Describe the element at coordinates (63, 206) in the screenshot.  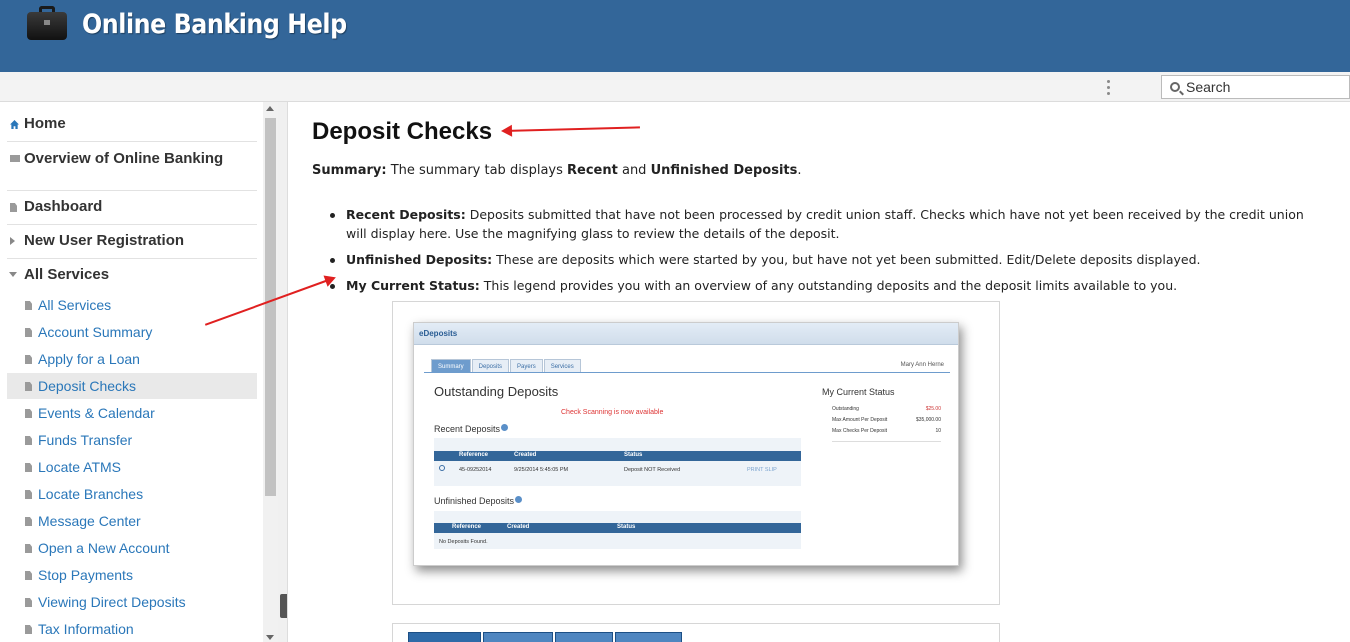
I see `sidebar-item-label: Dashboard` at that location.